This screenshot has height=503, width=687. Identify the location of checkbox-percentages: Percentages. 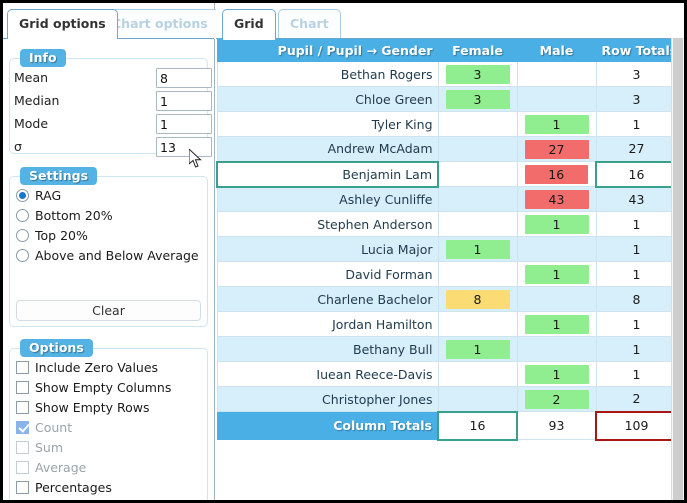
(108, 487).